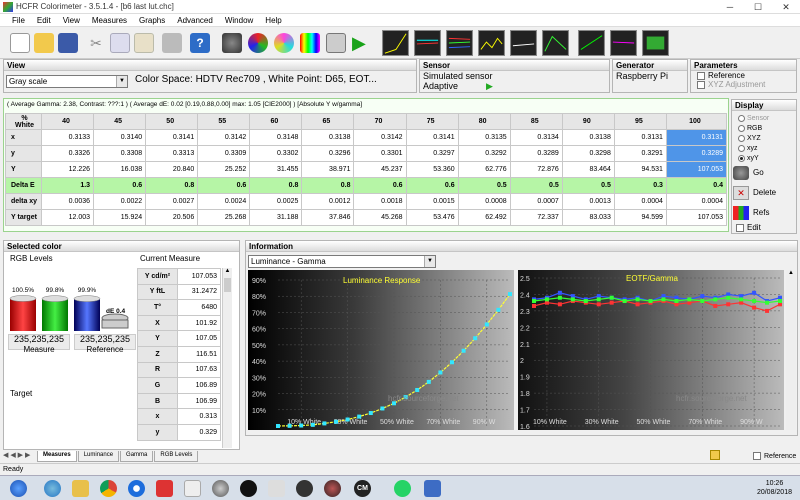 Image resolution: width=800 pixels, height=500 pixels. Describe the element at coordinates (328, 153) in the screenshot. I see `grid-cell: 0.3296` at that location.